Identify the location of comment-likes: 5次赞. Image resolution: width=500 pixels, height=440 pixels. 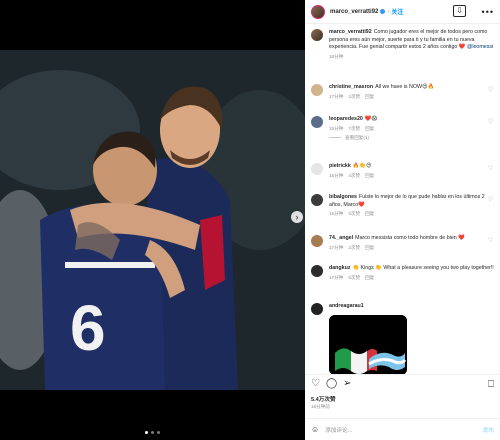
(354, 277).